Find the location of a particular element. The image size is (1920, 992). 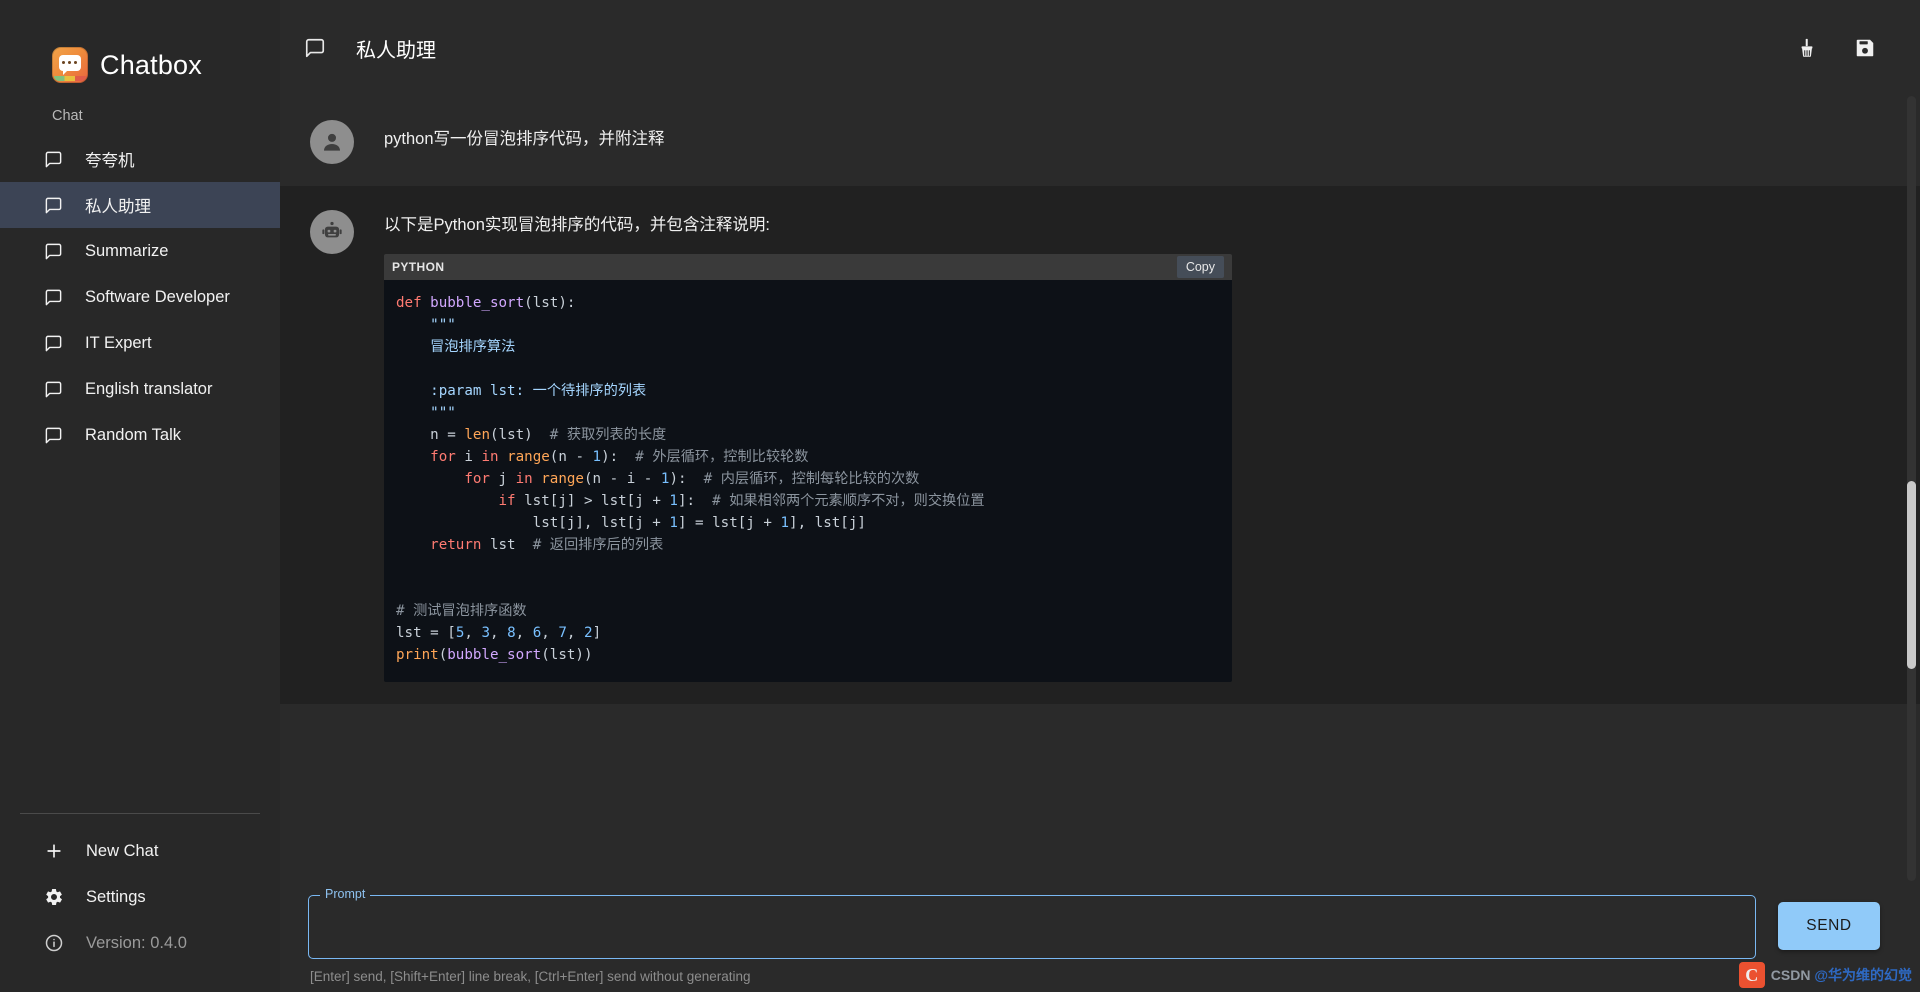

sidebar-bottom-list: New Chat Settings Version: 0.4.0 is located at coordinates (140, 903).